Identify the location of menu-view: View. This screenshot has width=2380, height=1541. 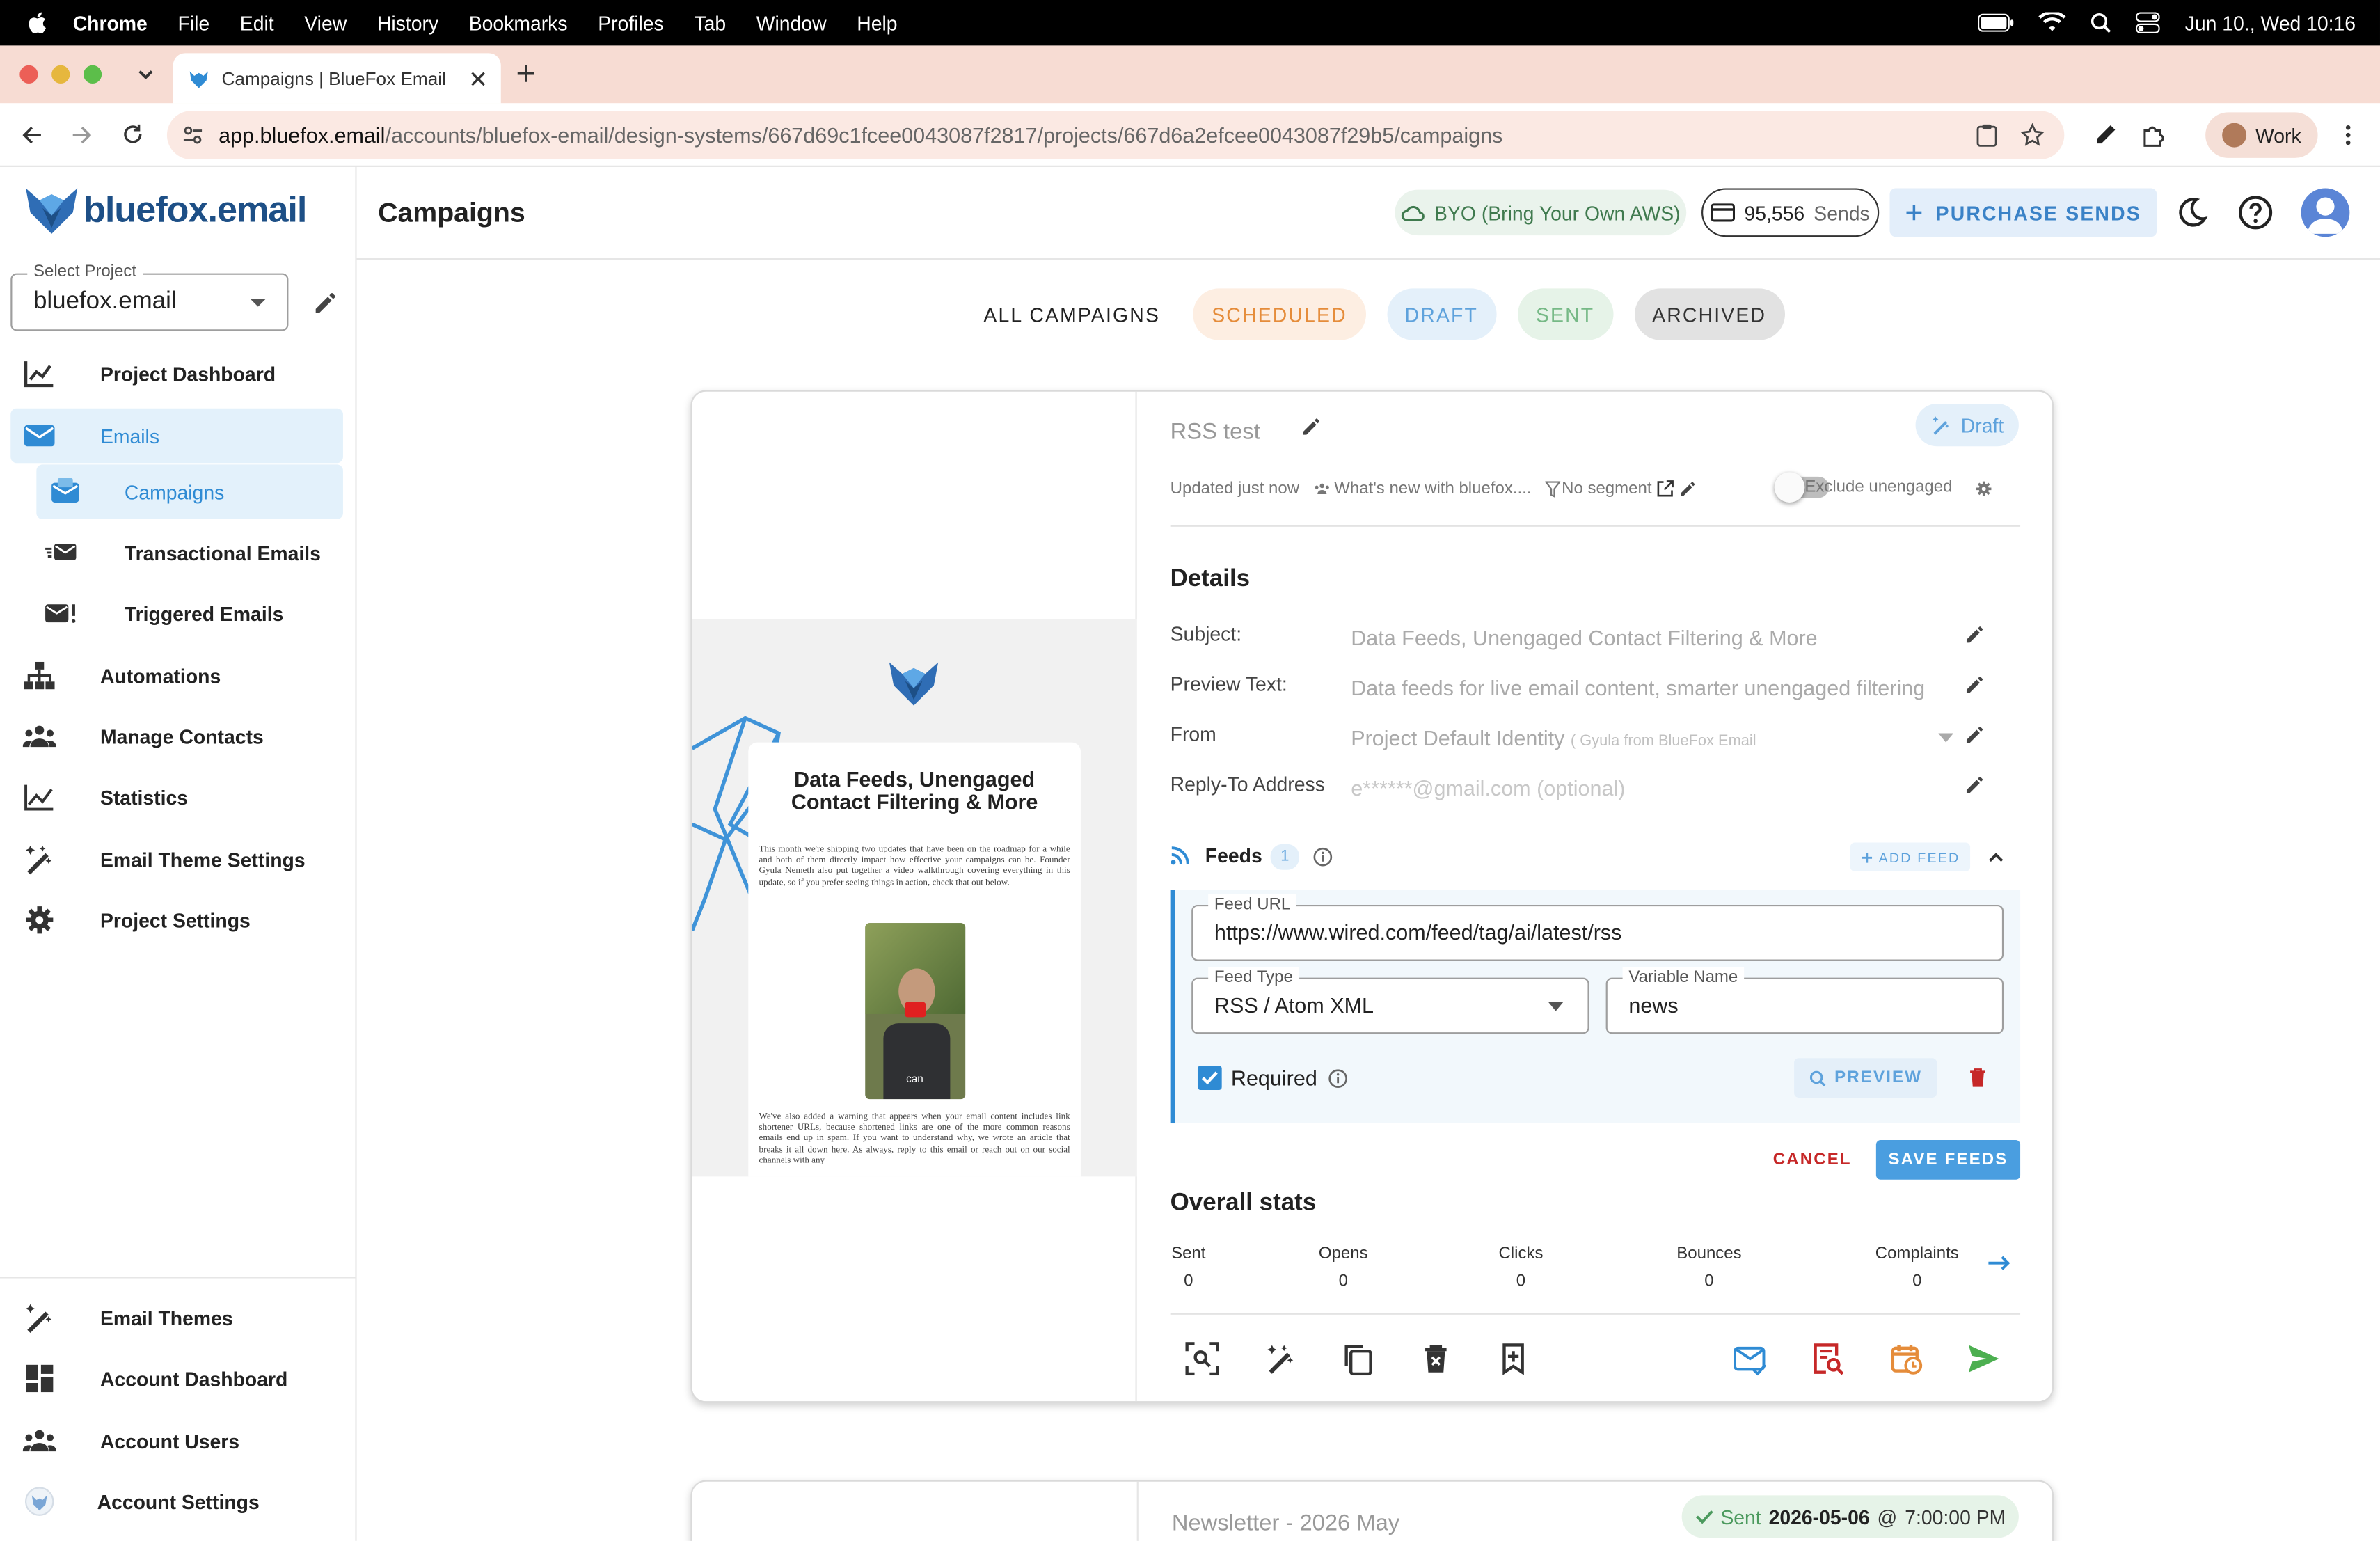
(325, 22).